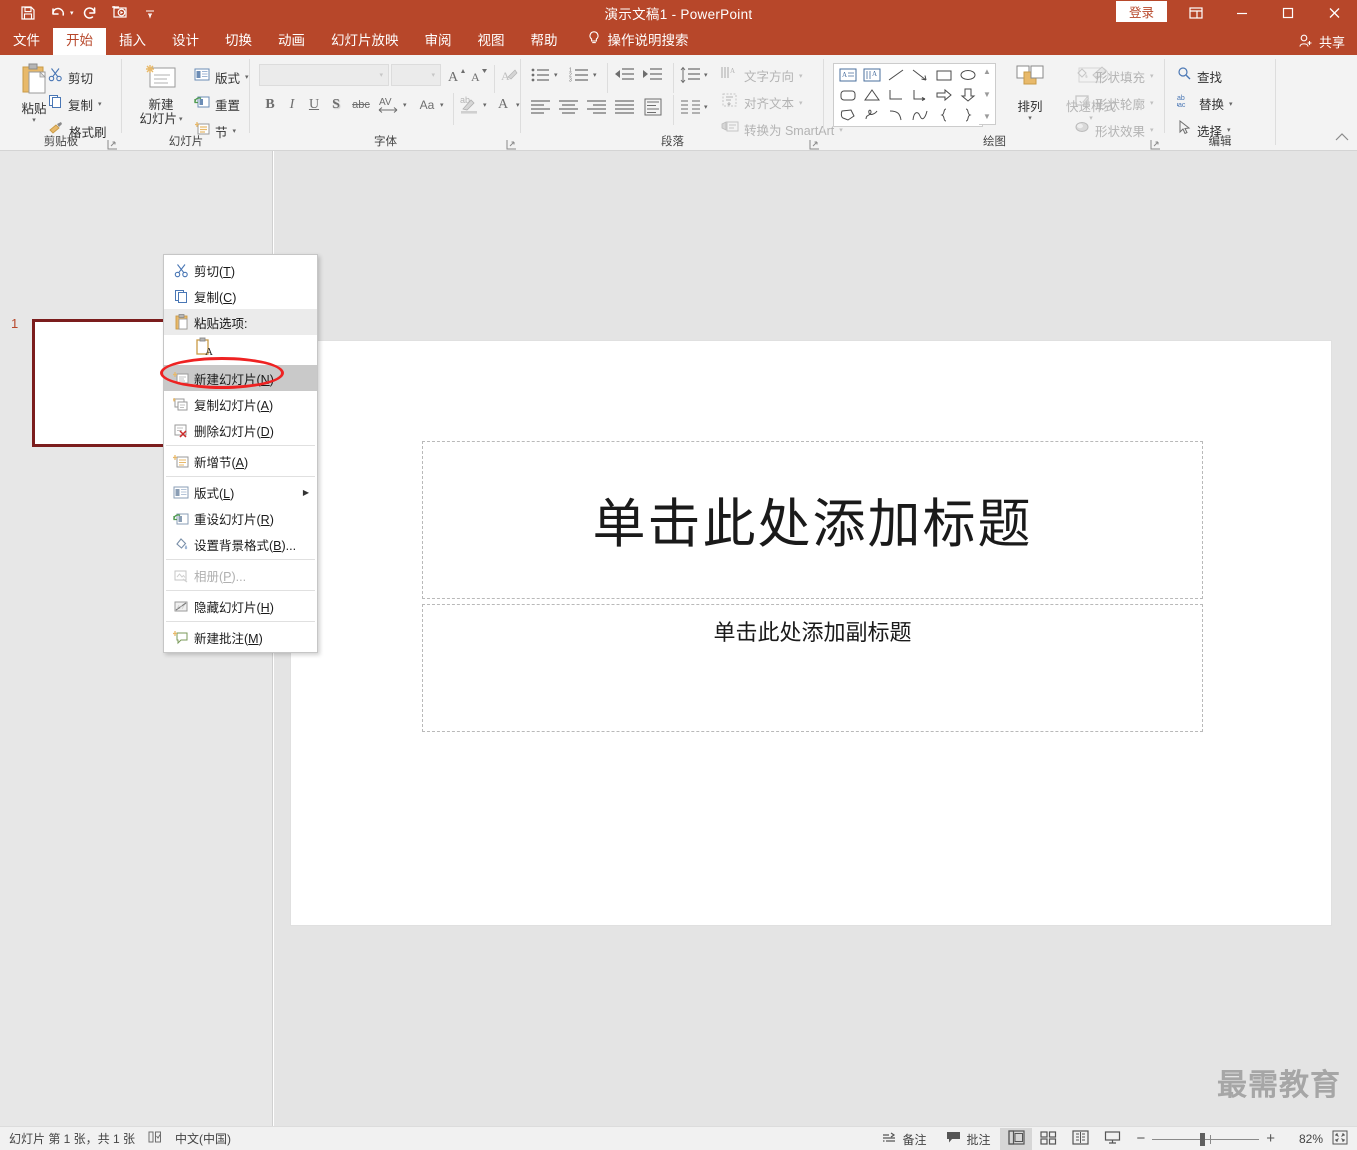 Image resolution: width=1357 pixels, height=1150 pixels. What do you see at coordinates (72, 13) in the screenshot?
I see `undo-dropdown-caret: ▾` at bounding box center [72, 13].